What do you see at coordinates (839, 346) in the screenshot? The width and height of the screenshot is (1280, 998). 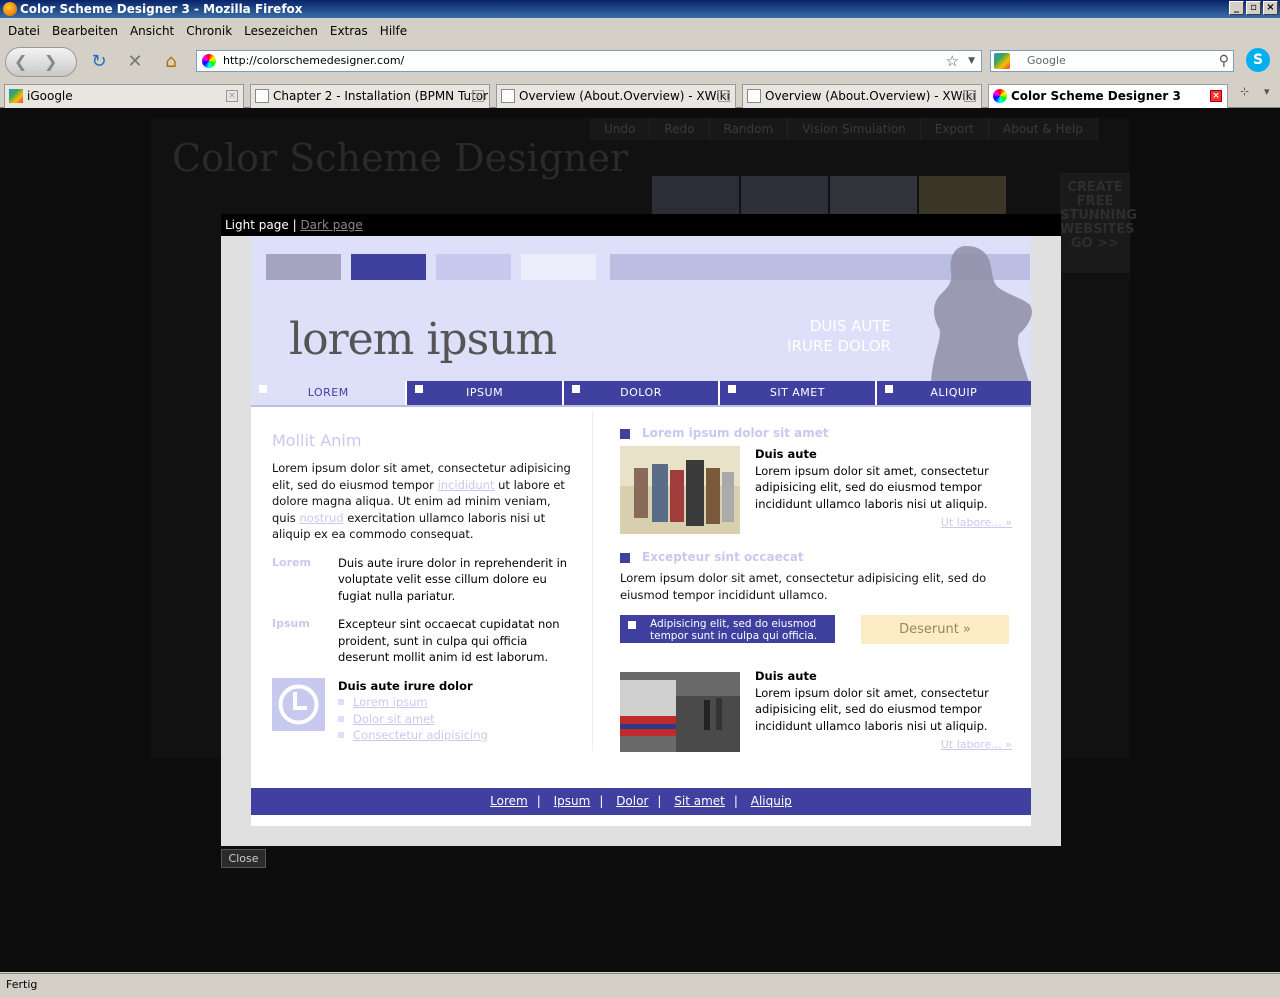 I see `tagline-line: IRURE DOLOR` at bounding box center [839, 346].